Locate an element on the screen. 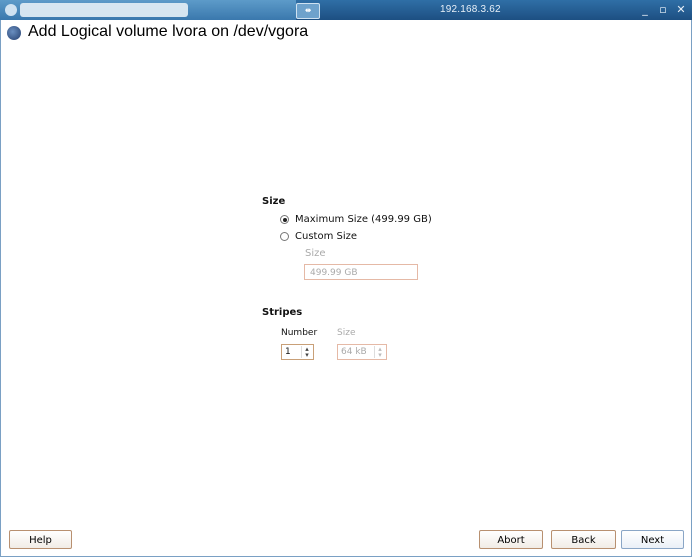  radio-custom-size: Custom Size is located at coordinates (318, 236).